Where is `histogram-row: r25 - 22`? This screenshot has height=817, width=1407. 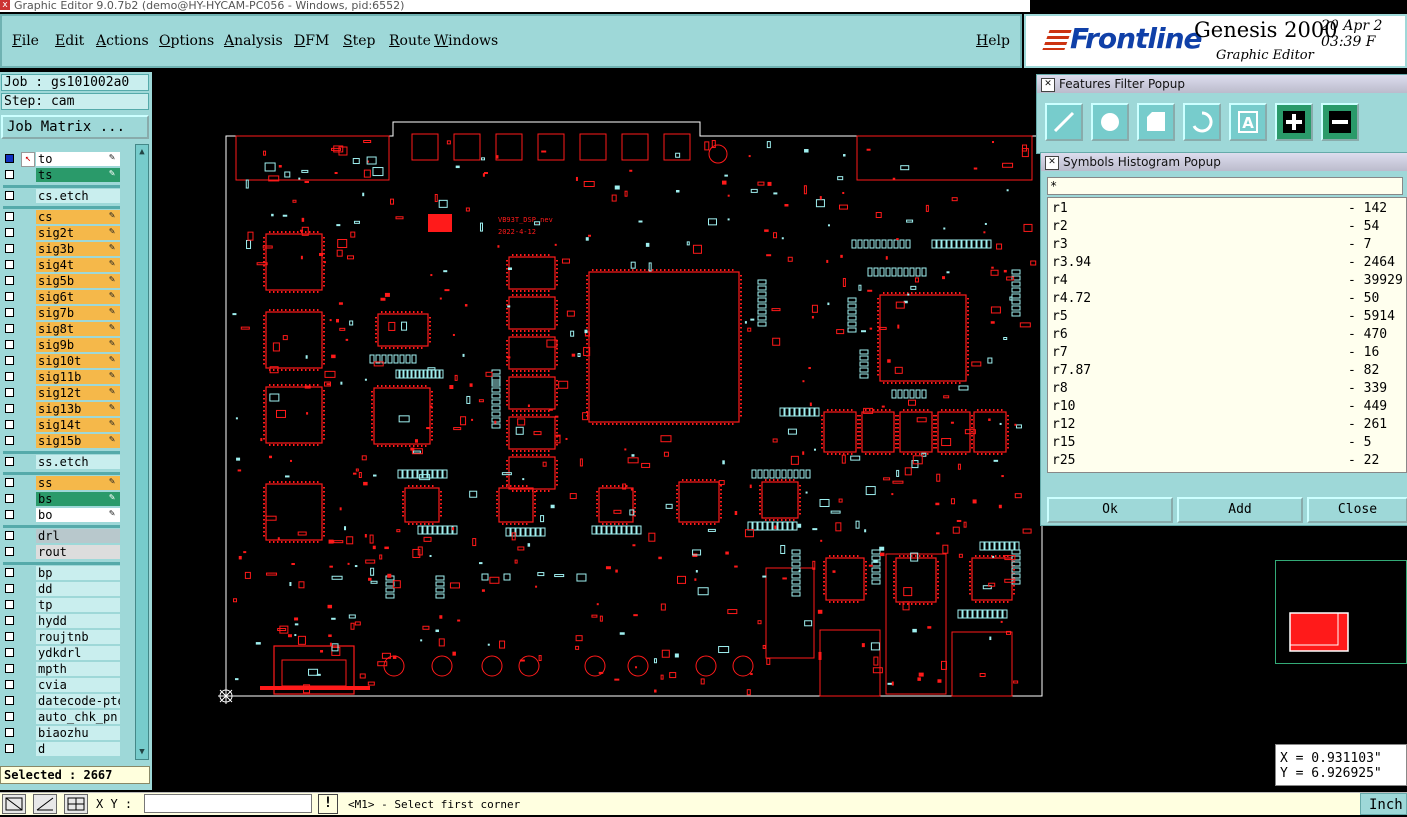
histogram-row: r25 - 22 is located at coordinates (1227, 461).